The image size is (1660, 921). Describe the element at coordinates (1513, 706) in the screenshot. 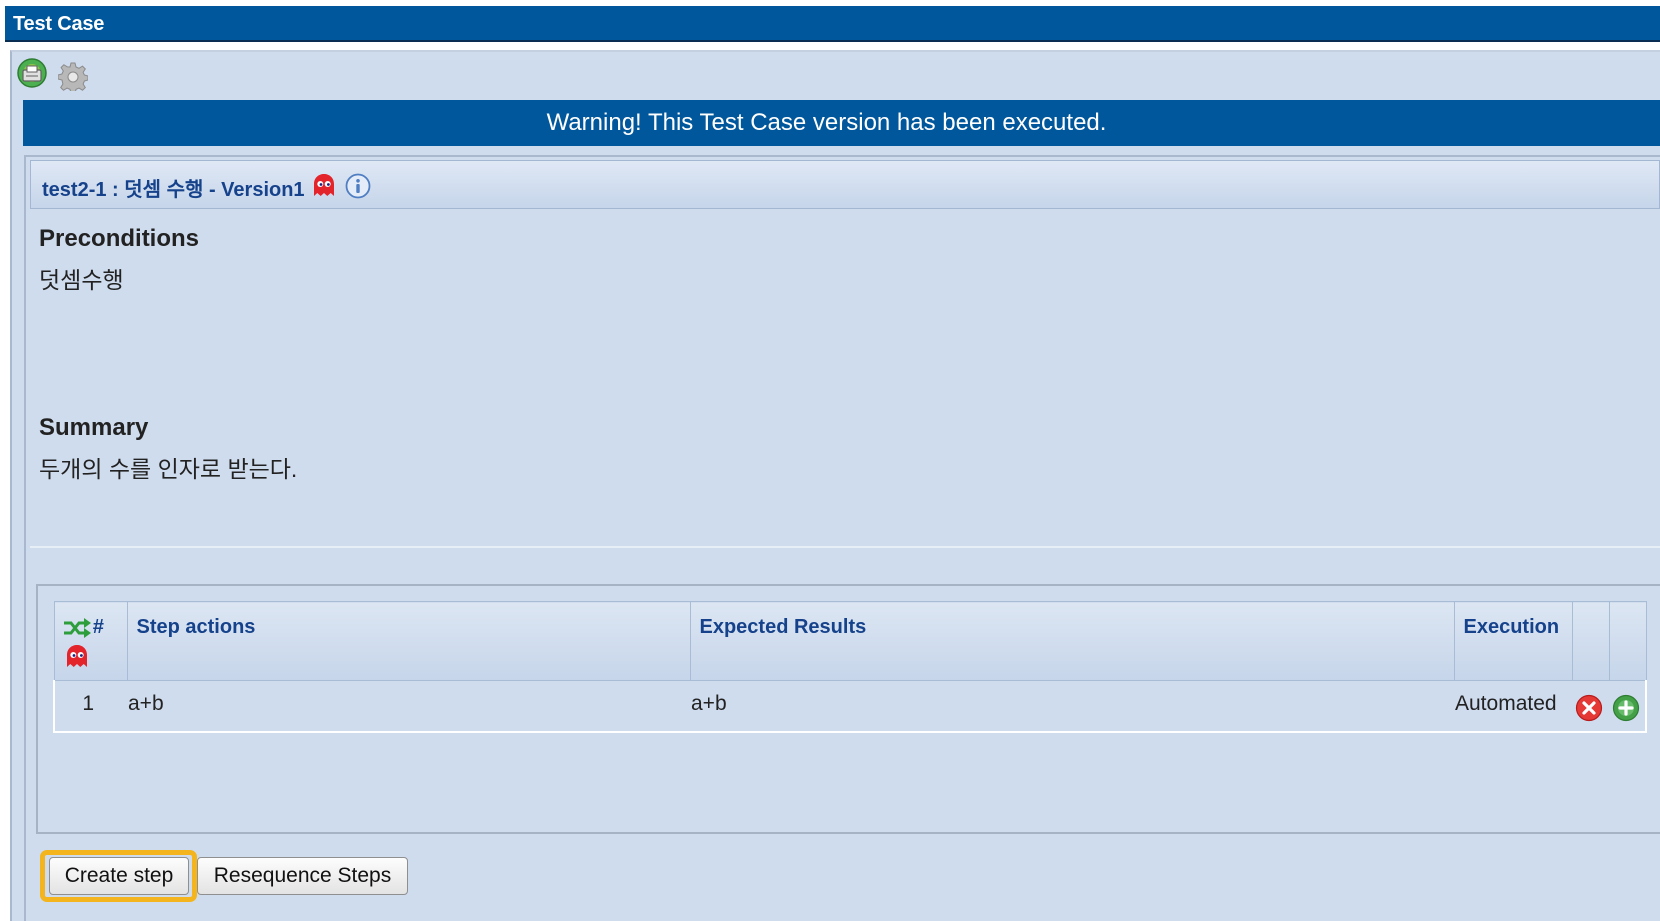

I see `step-execution-type: Automated` at that location.